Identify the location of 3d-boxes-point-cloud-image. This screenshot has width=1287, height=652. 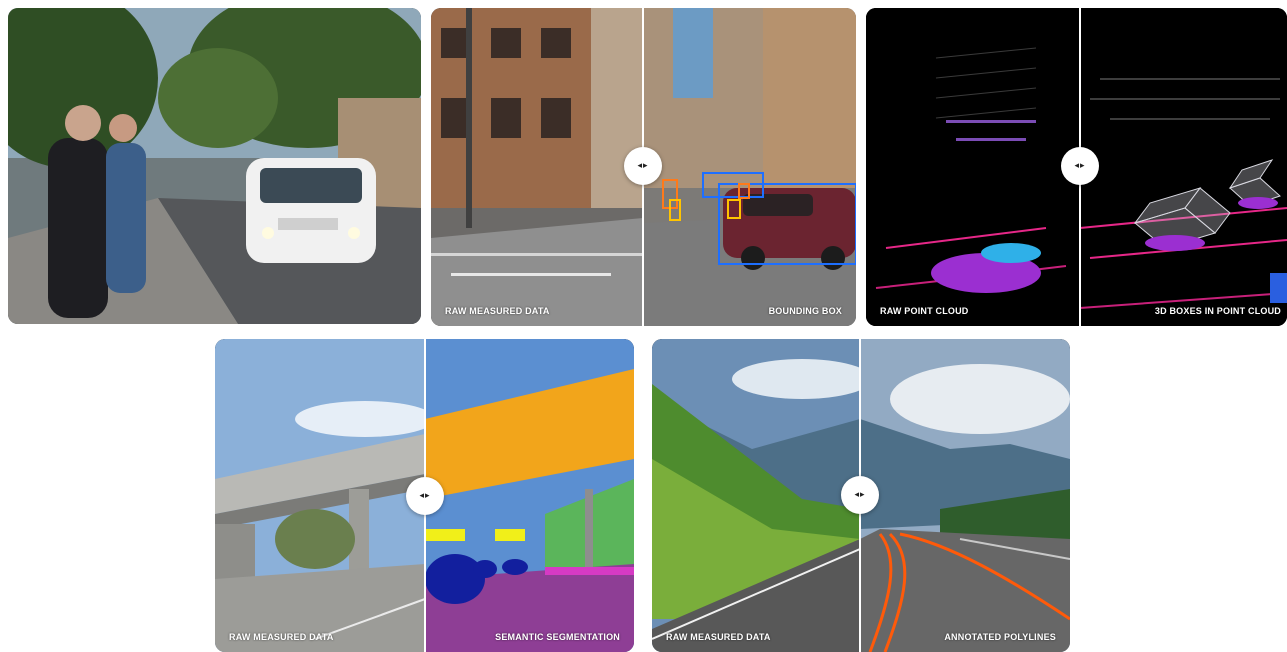
(1183, 167).